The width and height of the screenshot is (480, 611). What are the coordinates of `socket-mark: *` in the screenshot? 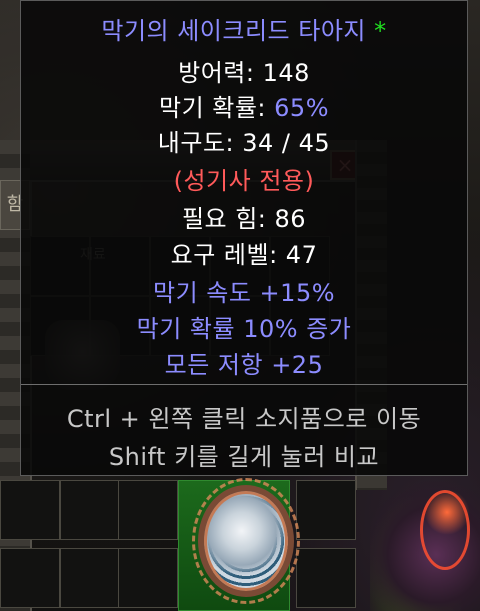 It's located at (380, 31).